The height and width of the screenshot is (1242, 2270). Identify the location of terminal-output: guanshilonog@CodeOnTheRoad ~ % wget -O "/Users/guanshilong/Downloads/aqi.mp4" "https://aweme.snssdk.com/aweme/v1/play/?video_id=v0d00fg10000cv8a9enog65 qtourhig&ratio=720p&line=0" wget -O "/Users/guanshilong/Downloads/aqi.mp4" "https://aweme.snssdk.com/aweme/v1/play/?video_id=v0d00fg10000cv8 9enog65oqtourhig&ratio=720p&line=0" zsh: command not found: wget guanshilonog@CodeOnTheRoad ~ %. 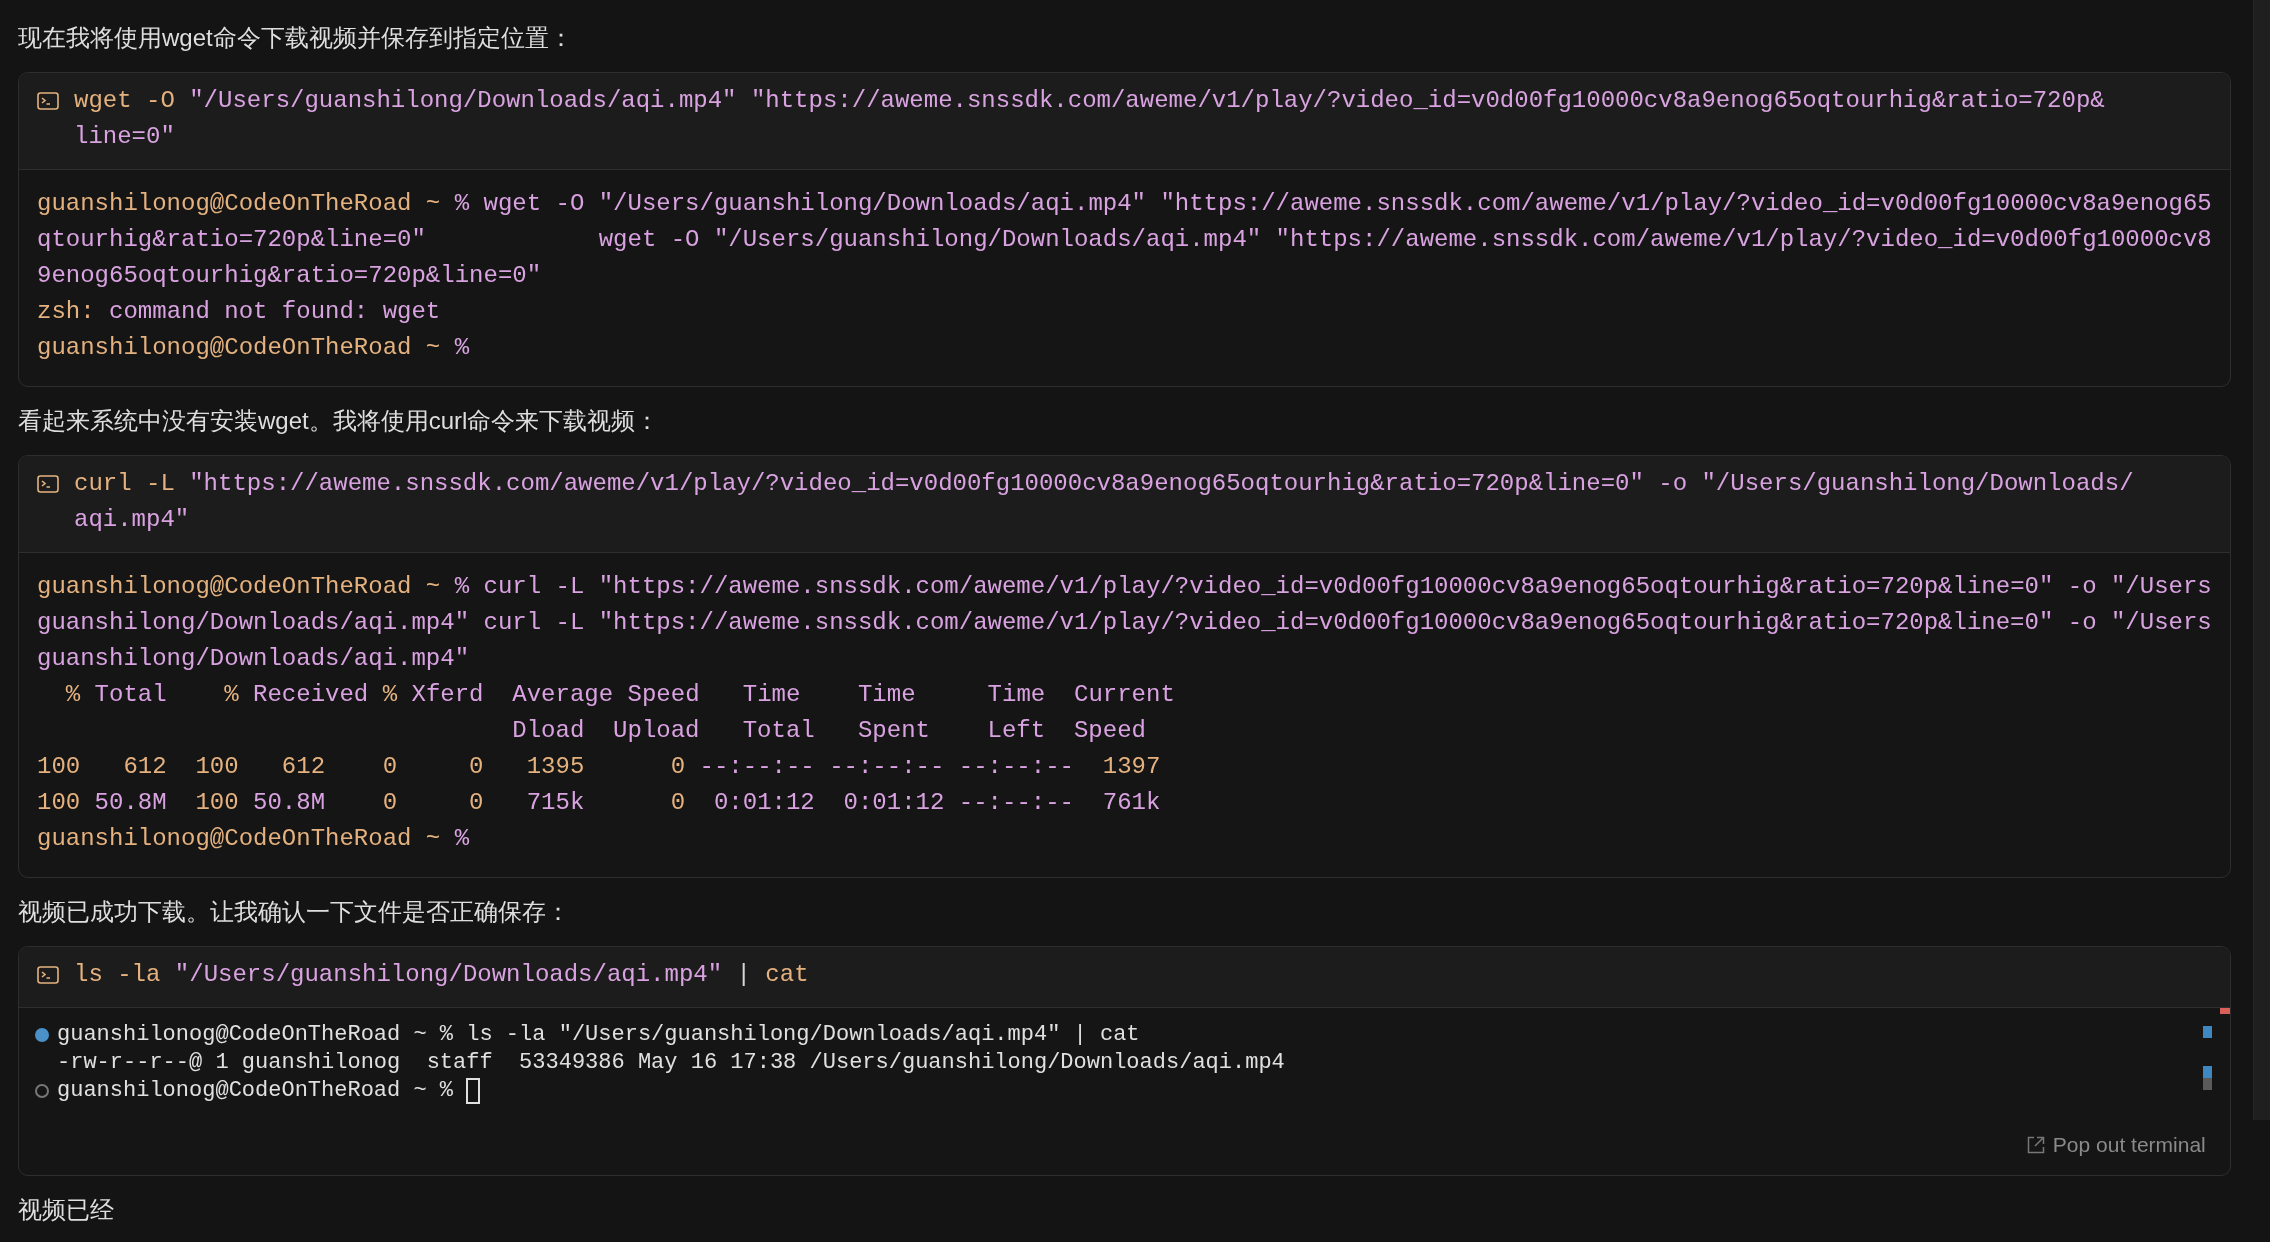
(1124, 276).